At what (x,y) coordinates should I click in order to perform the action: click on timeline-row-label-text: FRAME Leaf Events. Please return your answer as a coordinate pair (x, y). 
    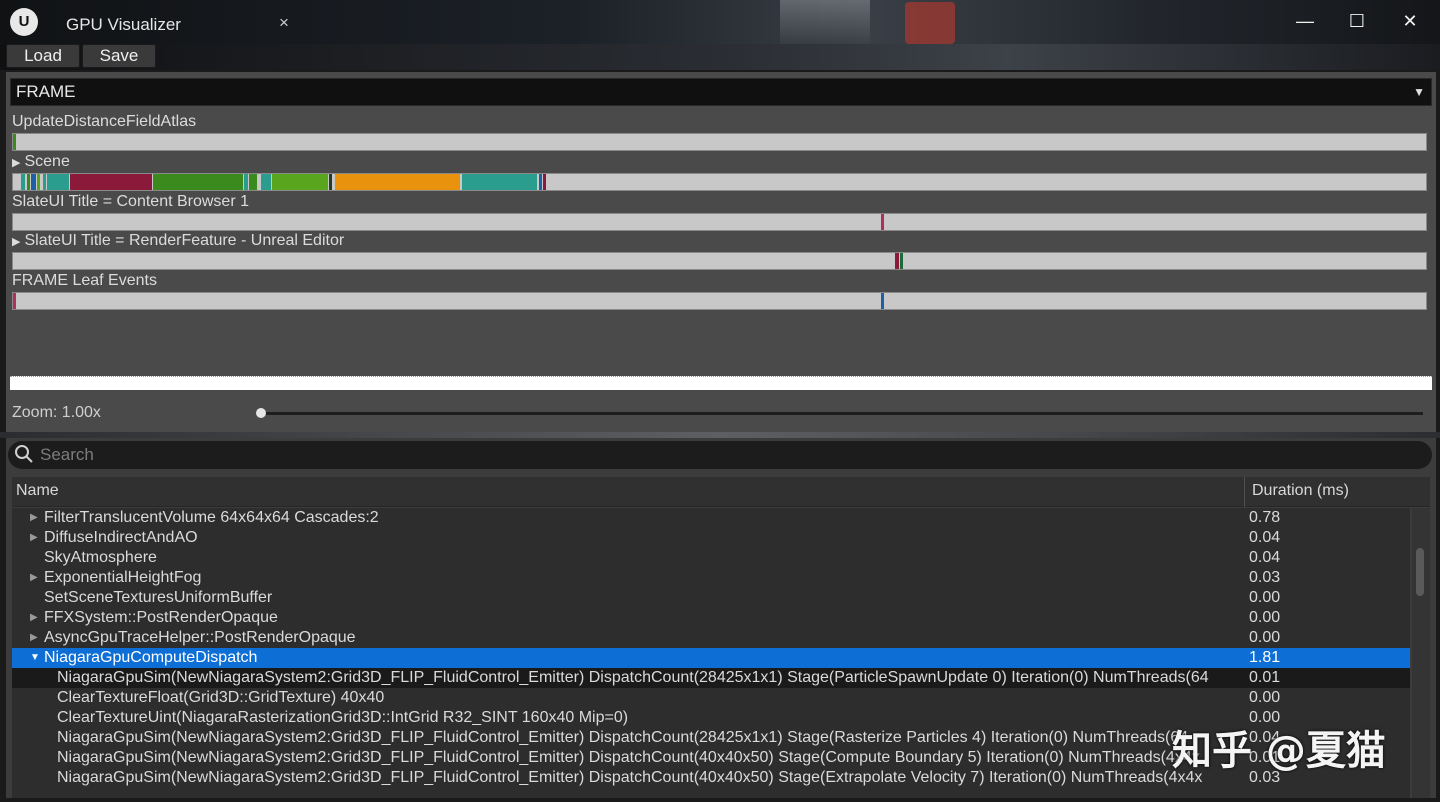
    Looking at the image, I should click on (84, 280).